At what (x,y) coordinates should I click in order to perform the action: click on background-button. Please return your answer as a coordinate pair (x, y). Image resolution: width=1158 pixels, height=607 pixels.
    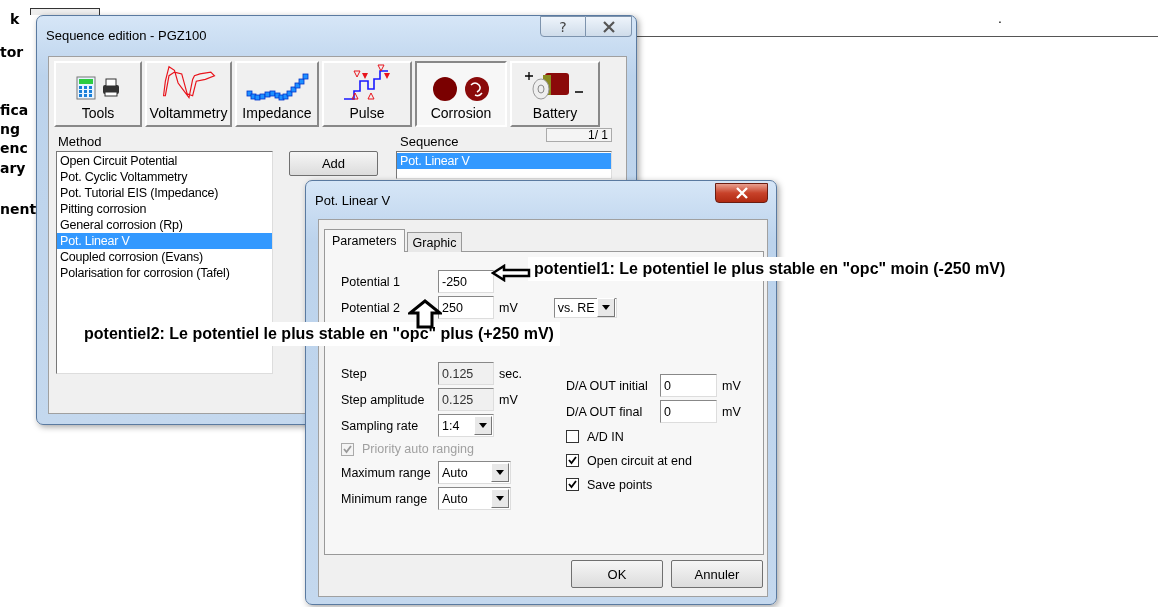
    Looking at the image, I should click on (65, 11).